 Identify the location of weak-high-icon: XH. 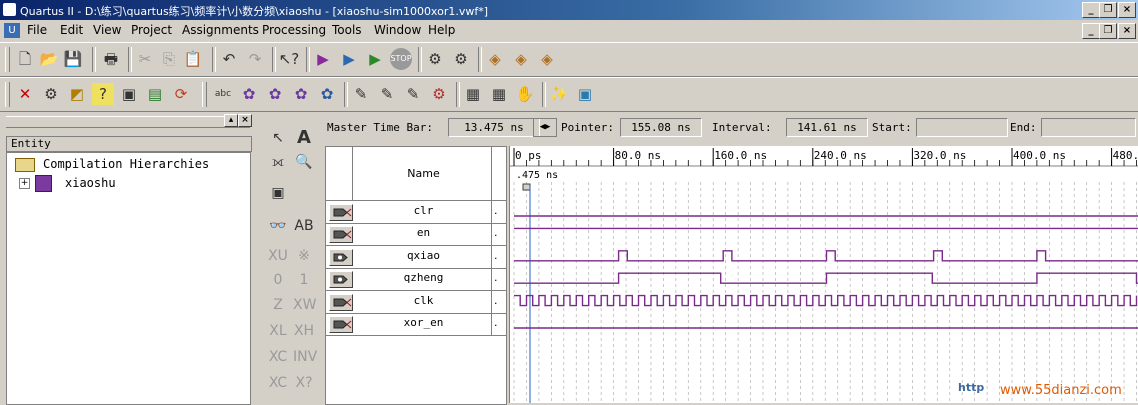
(304, 331).